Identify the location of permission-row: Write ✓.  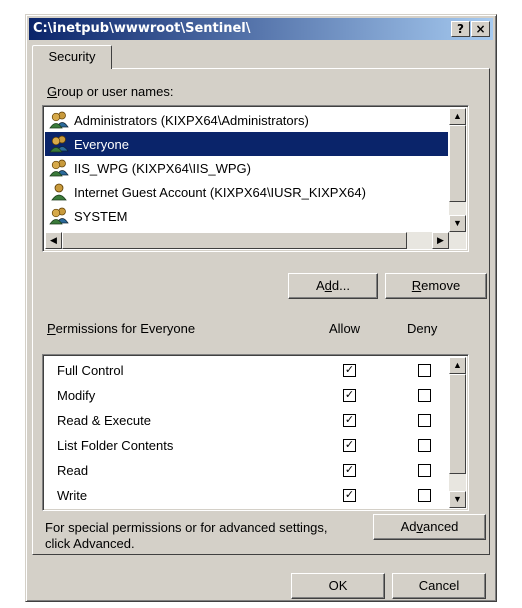
(246, 496).